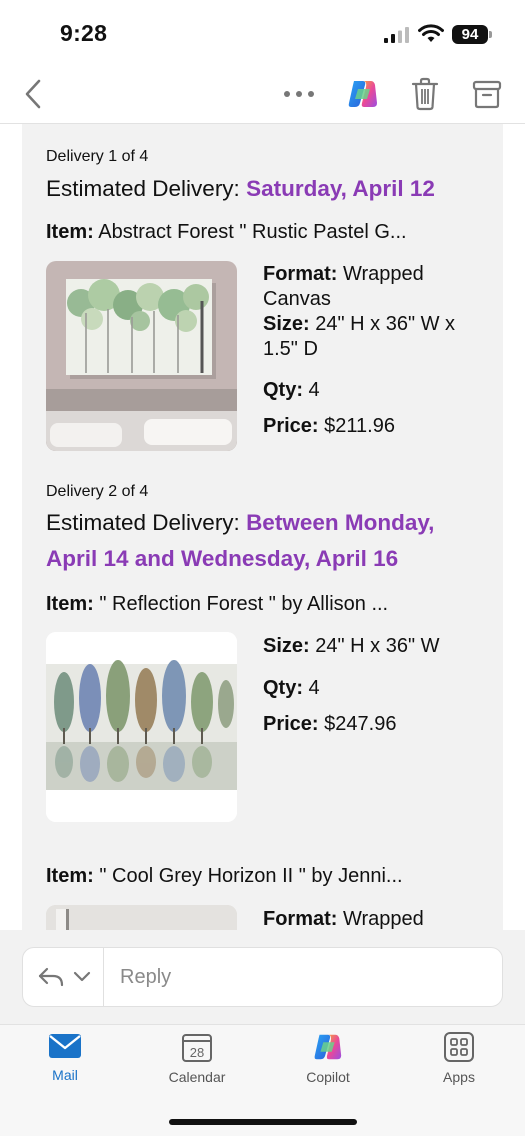  Describe the element at coordinates (490, 34) in the screenshot. I see `battery-nub` at that location.